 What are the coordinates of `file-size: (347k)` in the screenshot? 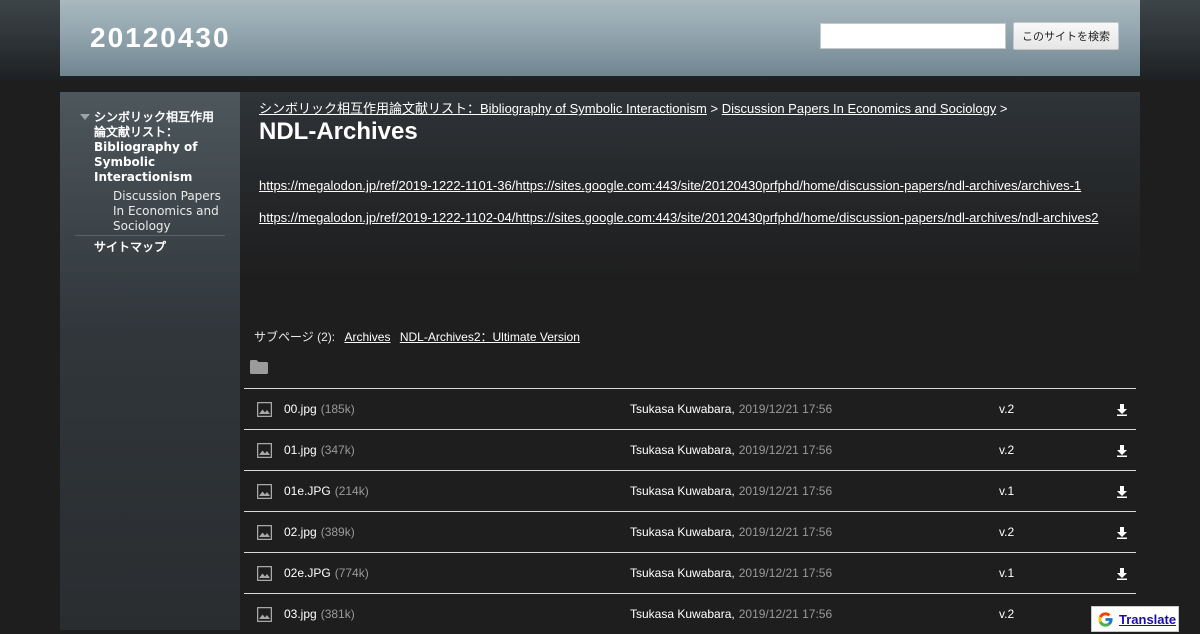 It's located at (337, 450).